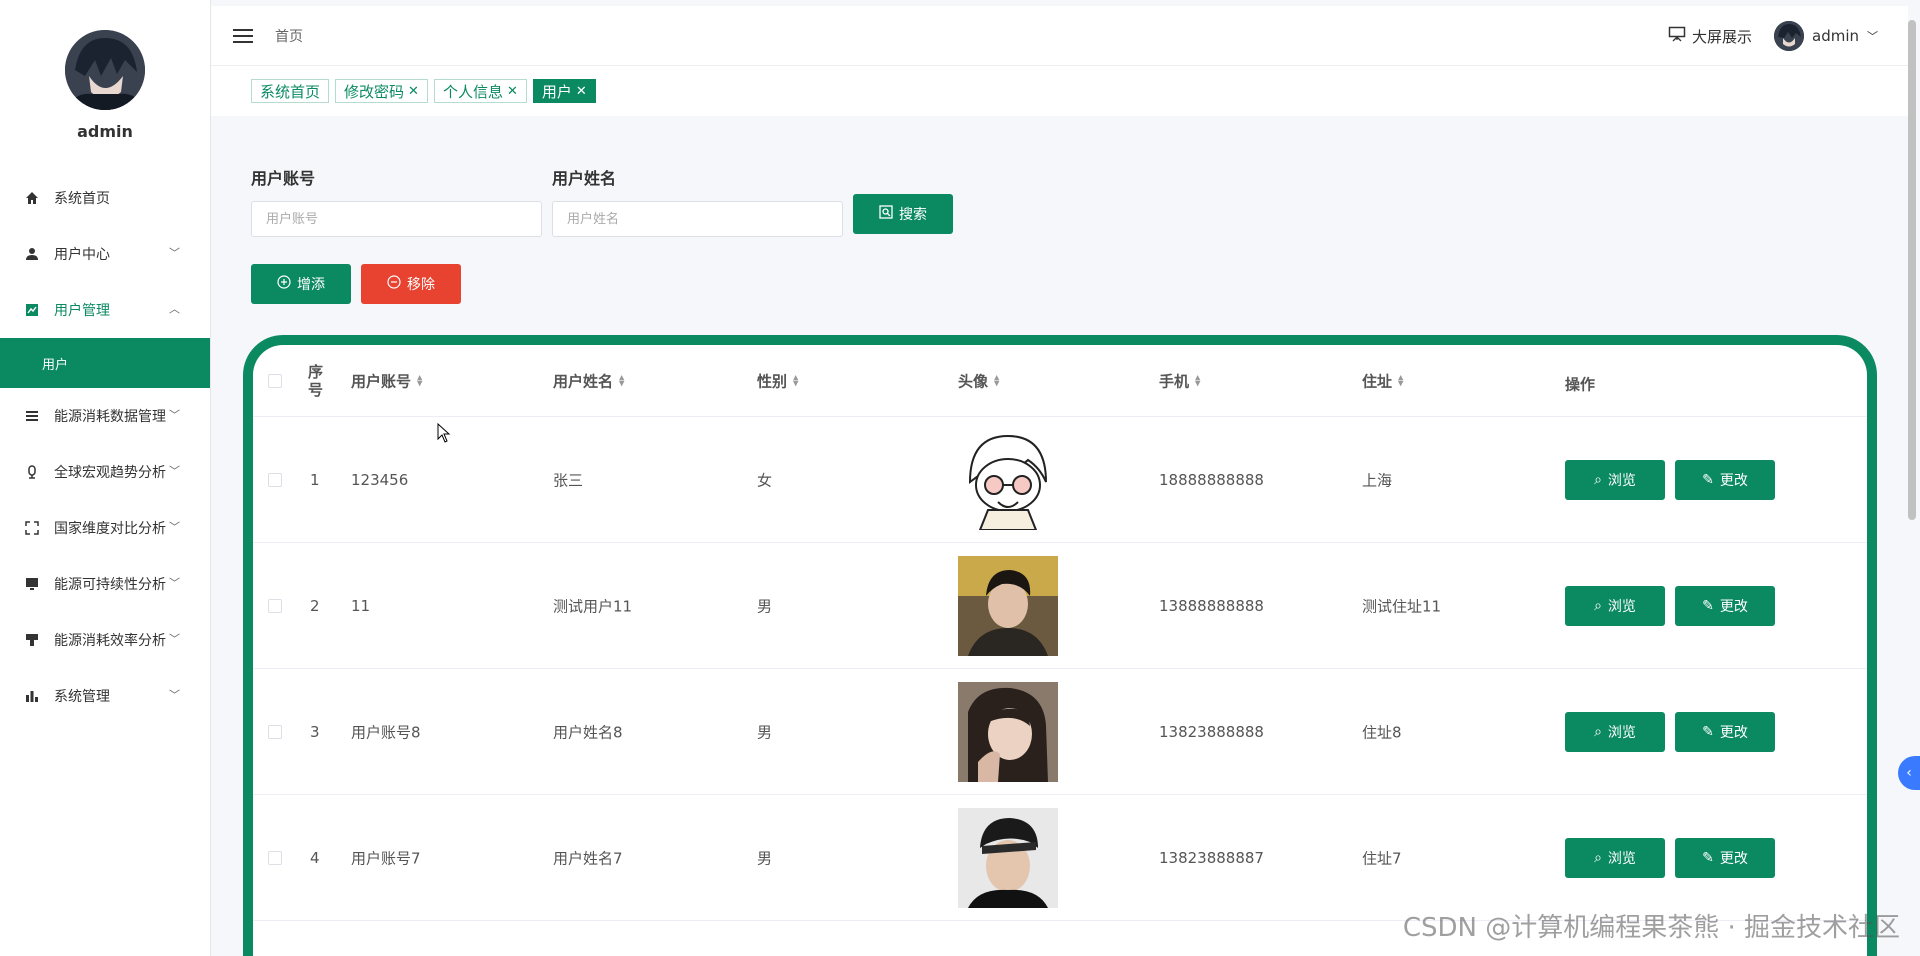 The height and width of the screenshot is (956, 1920). I want to click on tab-user: 用户 ✕, so click(564, 91).